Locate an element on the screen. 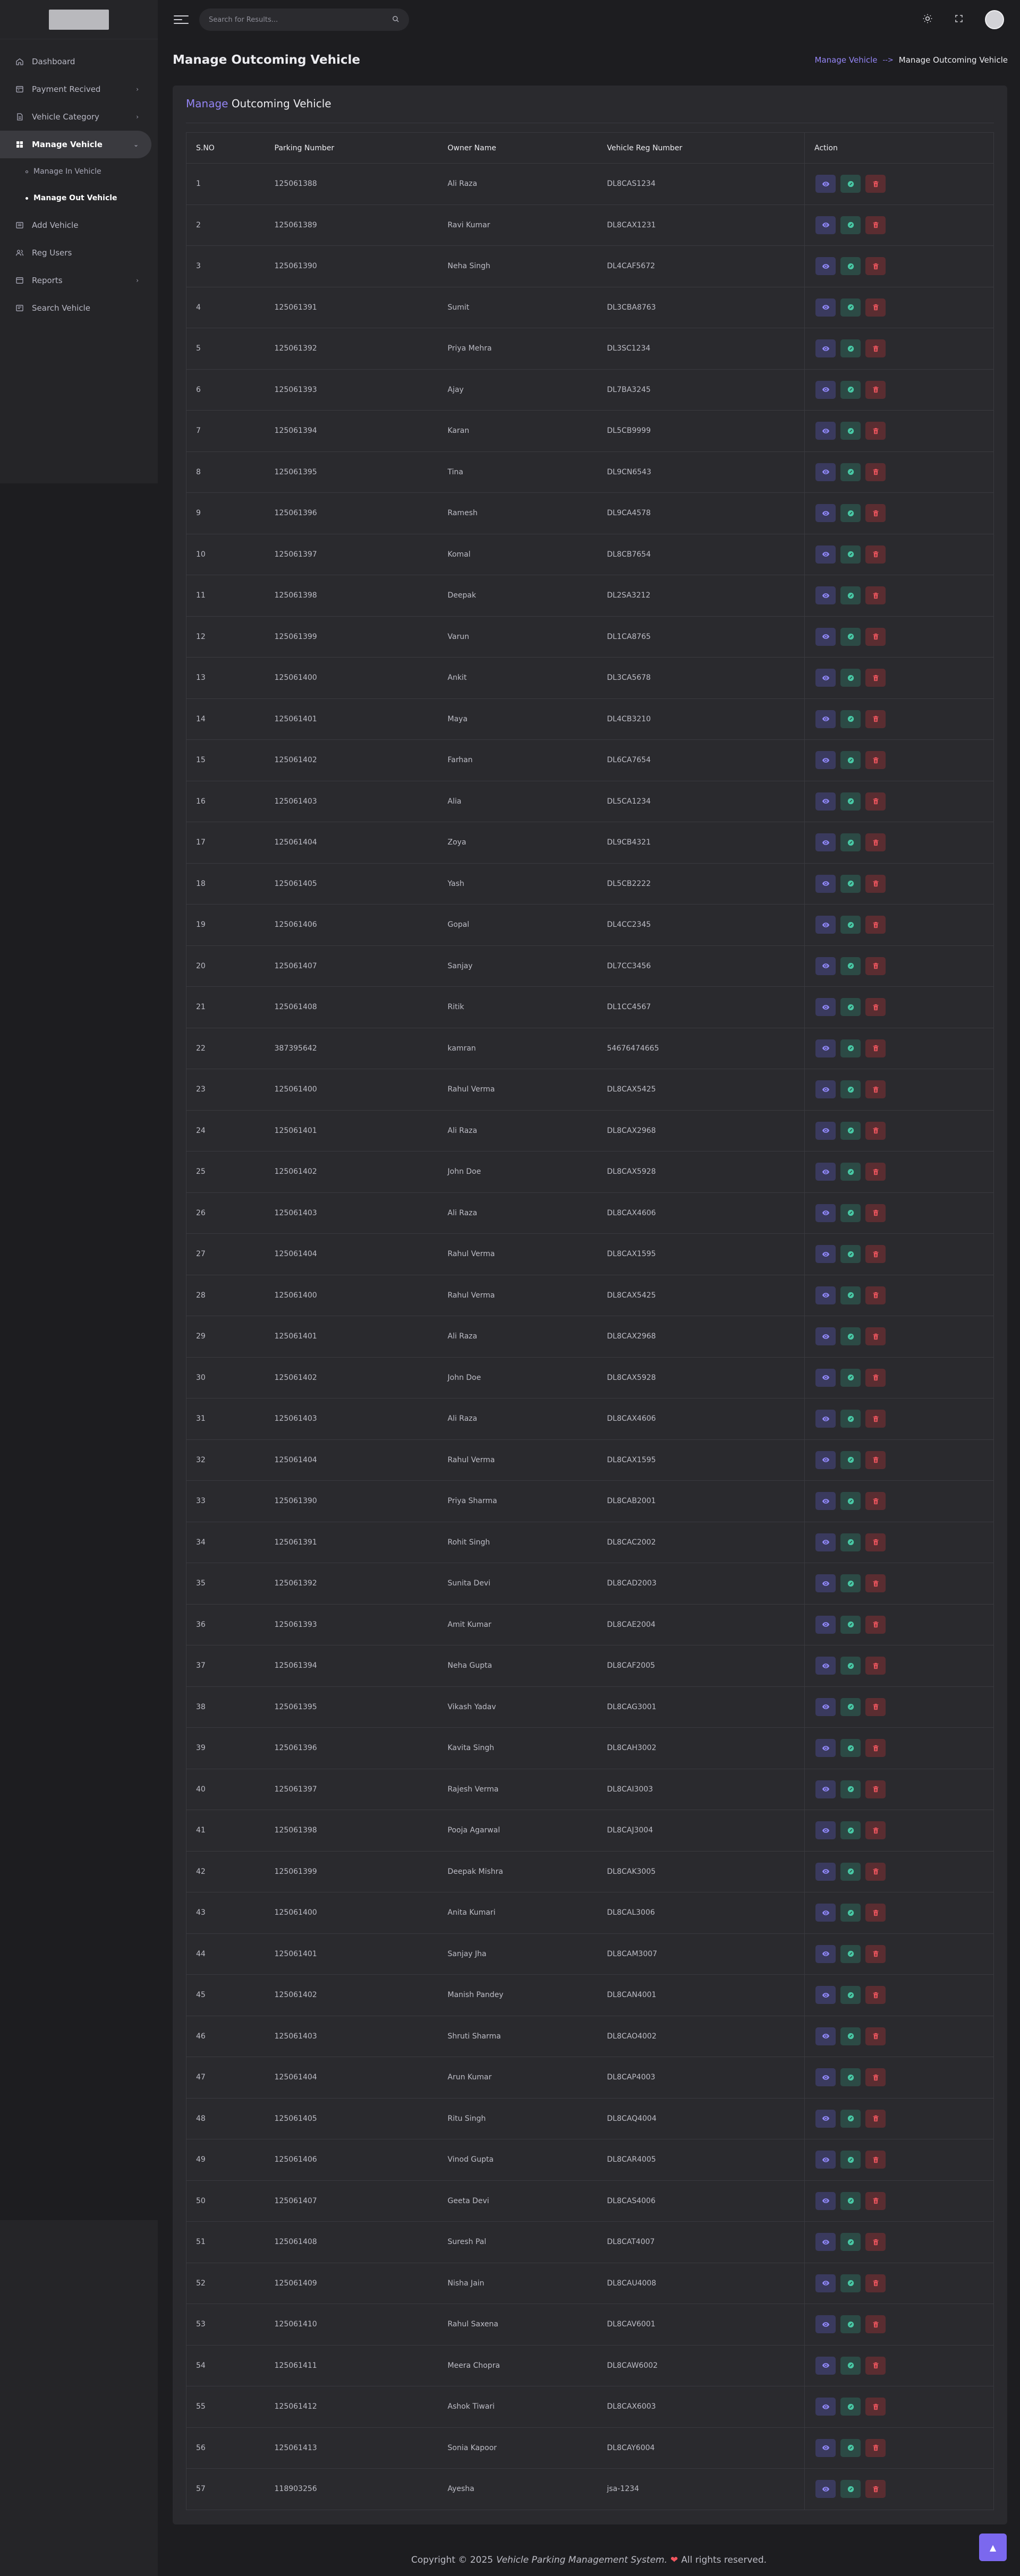  breadcrumb-link-manage-vehicle: Manage Vehicle is located at coordinates (846, 60).